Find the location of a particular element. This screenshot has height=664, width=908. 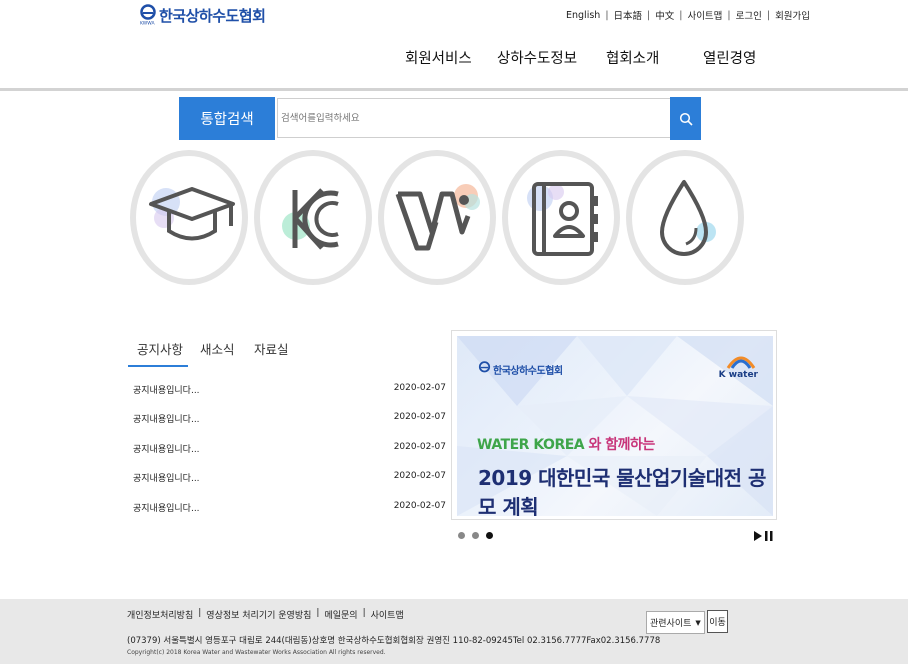

footer-link-cctv: 영상정보 처리기기 운영방침 is located at coordinates (258, 614).